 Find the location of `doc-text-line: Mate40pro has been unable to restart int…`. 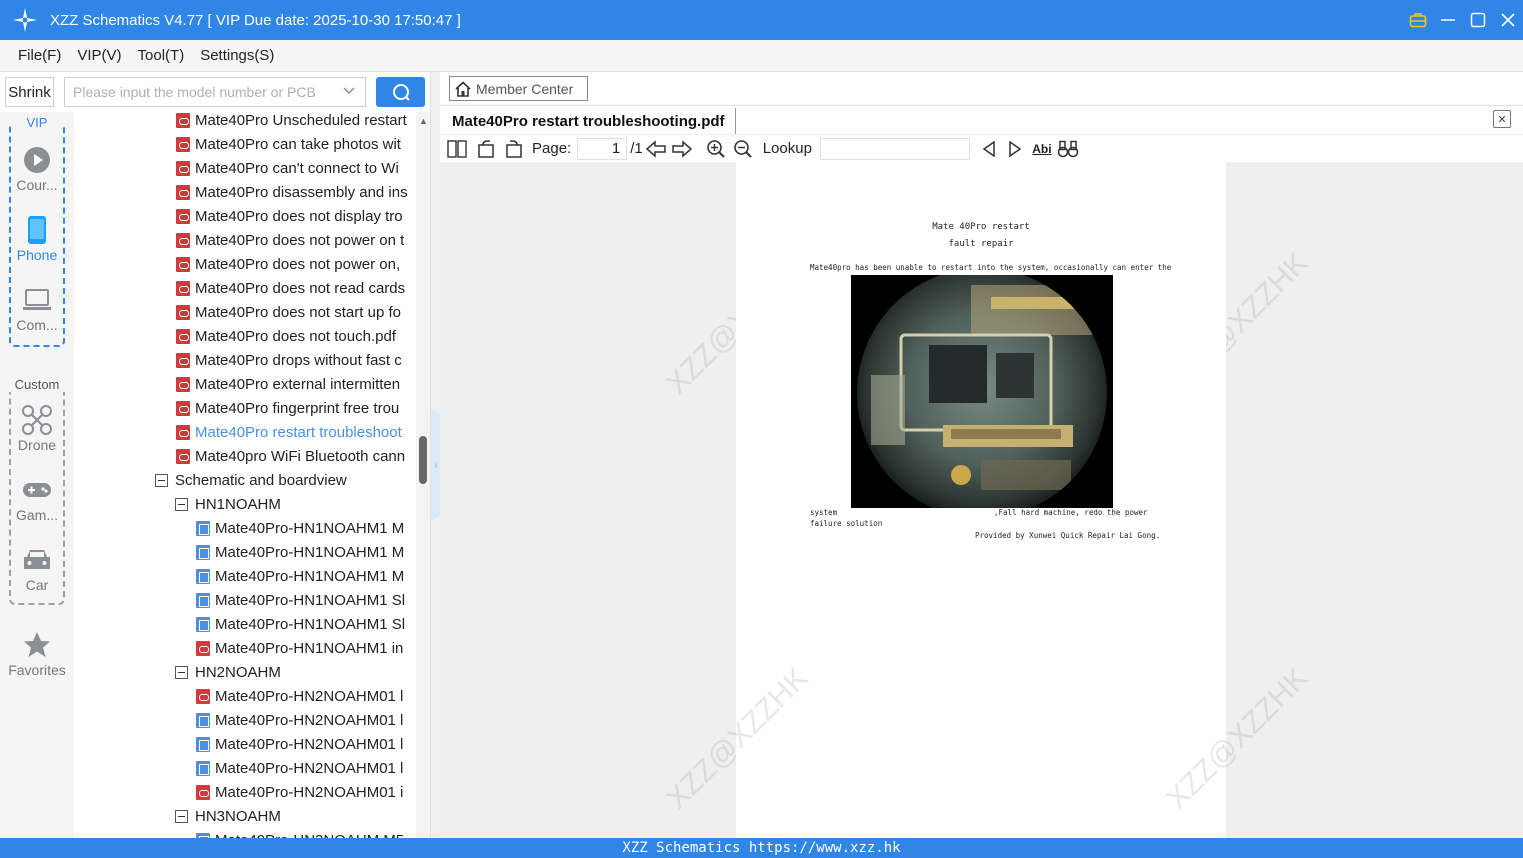

doc-text-line: Mate40pro has been unable to restart int… is located at coordinates (991, 267).